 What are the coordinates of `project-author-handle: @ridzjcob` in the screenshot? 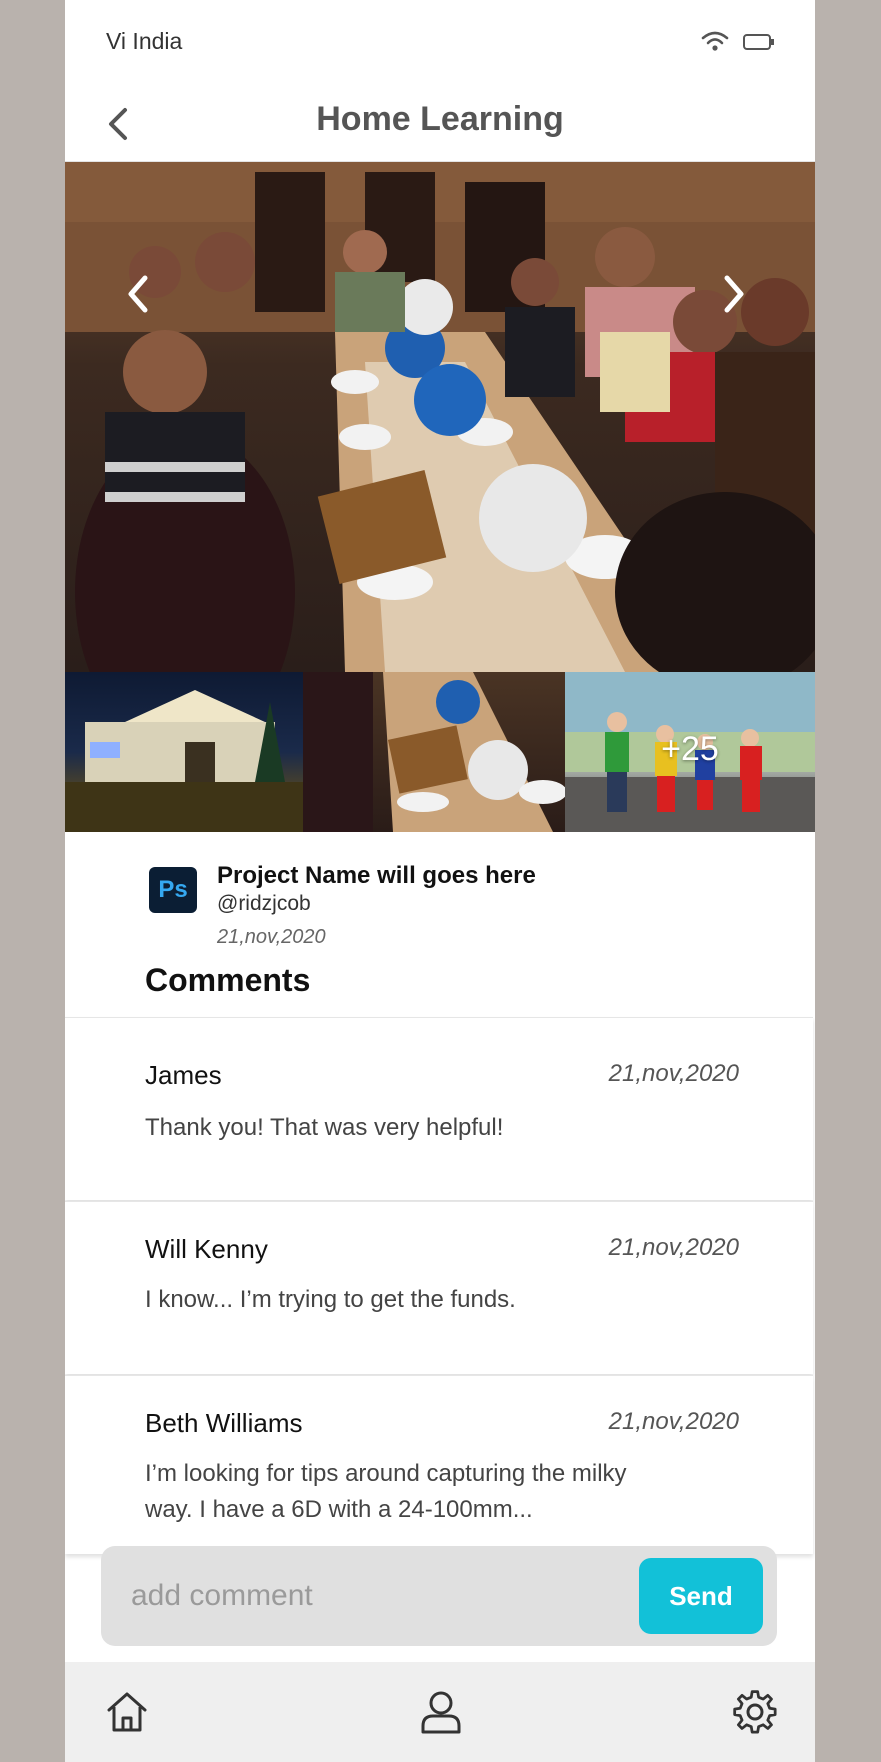 It's located at (264, 904).